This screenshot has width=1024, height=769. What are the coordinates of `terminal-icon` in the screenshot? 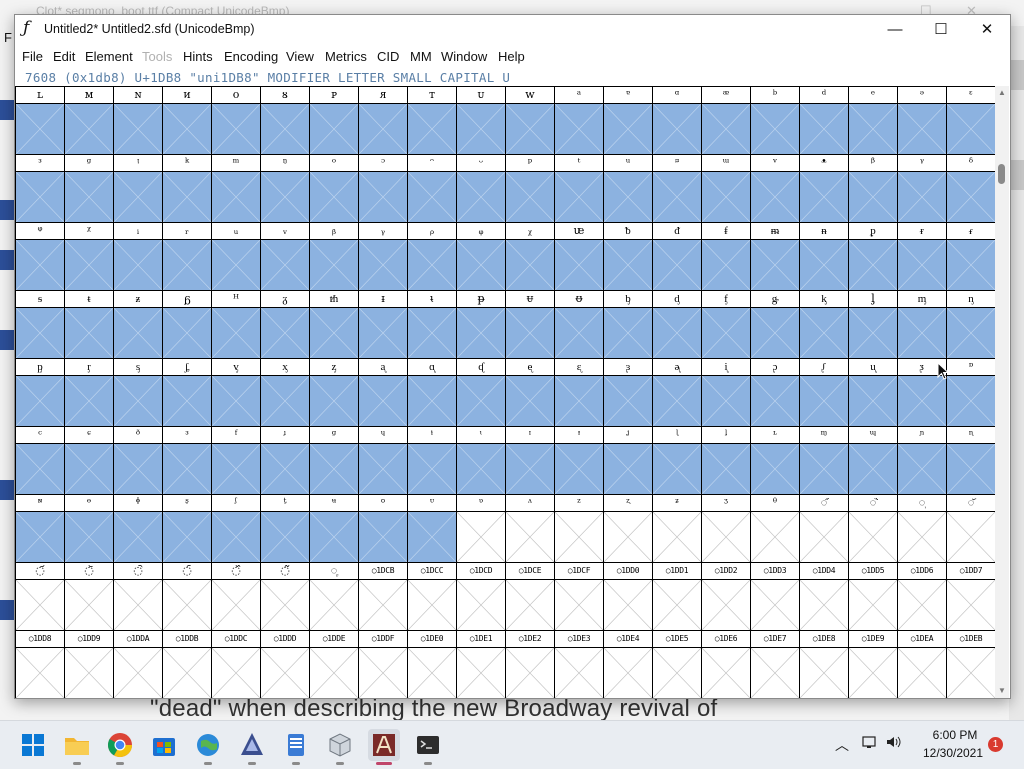 It's located at (428, 745).